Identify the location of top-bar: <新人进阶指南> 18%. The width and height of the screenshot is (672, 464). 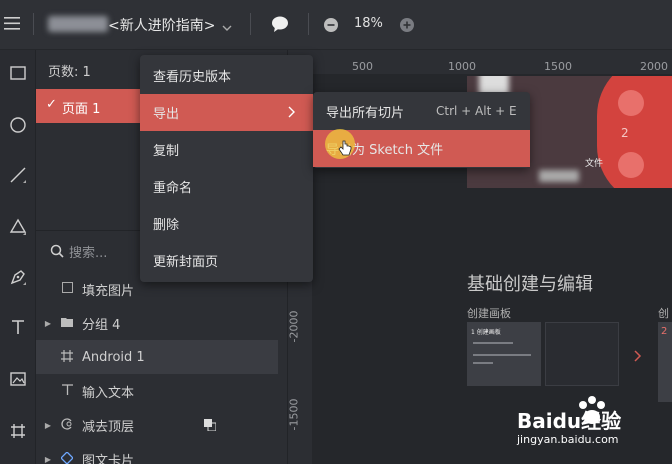
(336, 25).